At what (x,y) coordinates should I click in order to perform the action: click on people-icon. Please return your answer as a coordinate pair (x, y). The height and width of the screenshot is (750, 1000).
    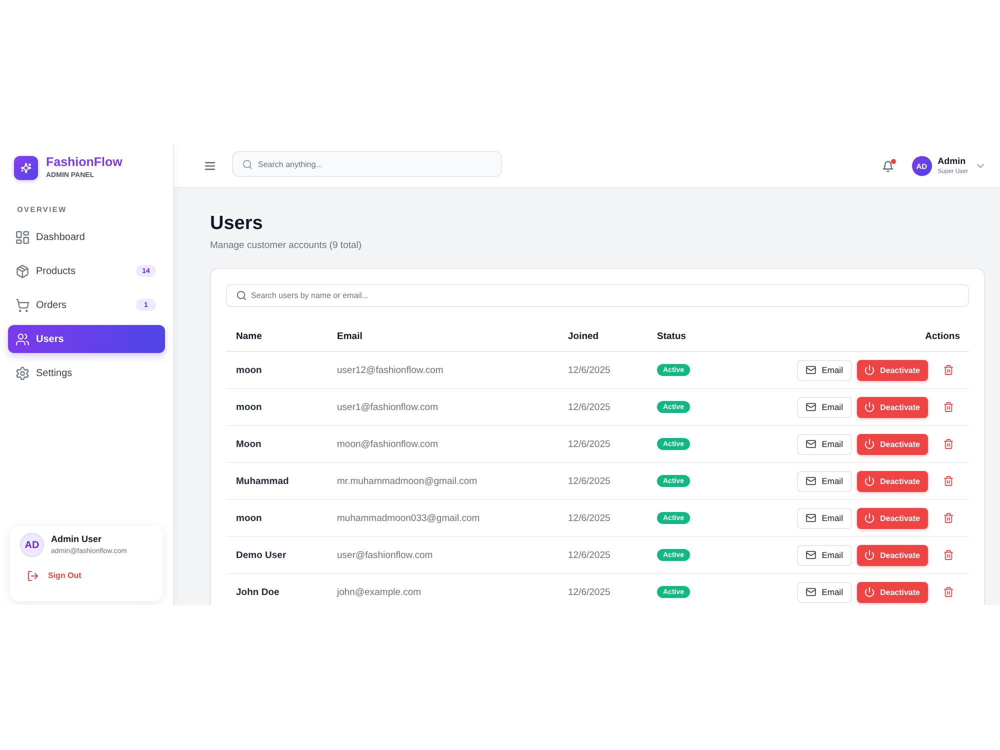
    Looking at the image, I should click on (22, 339).